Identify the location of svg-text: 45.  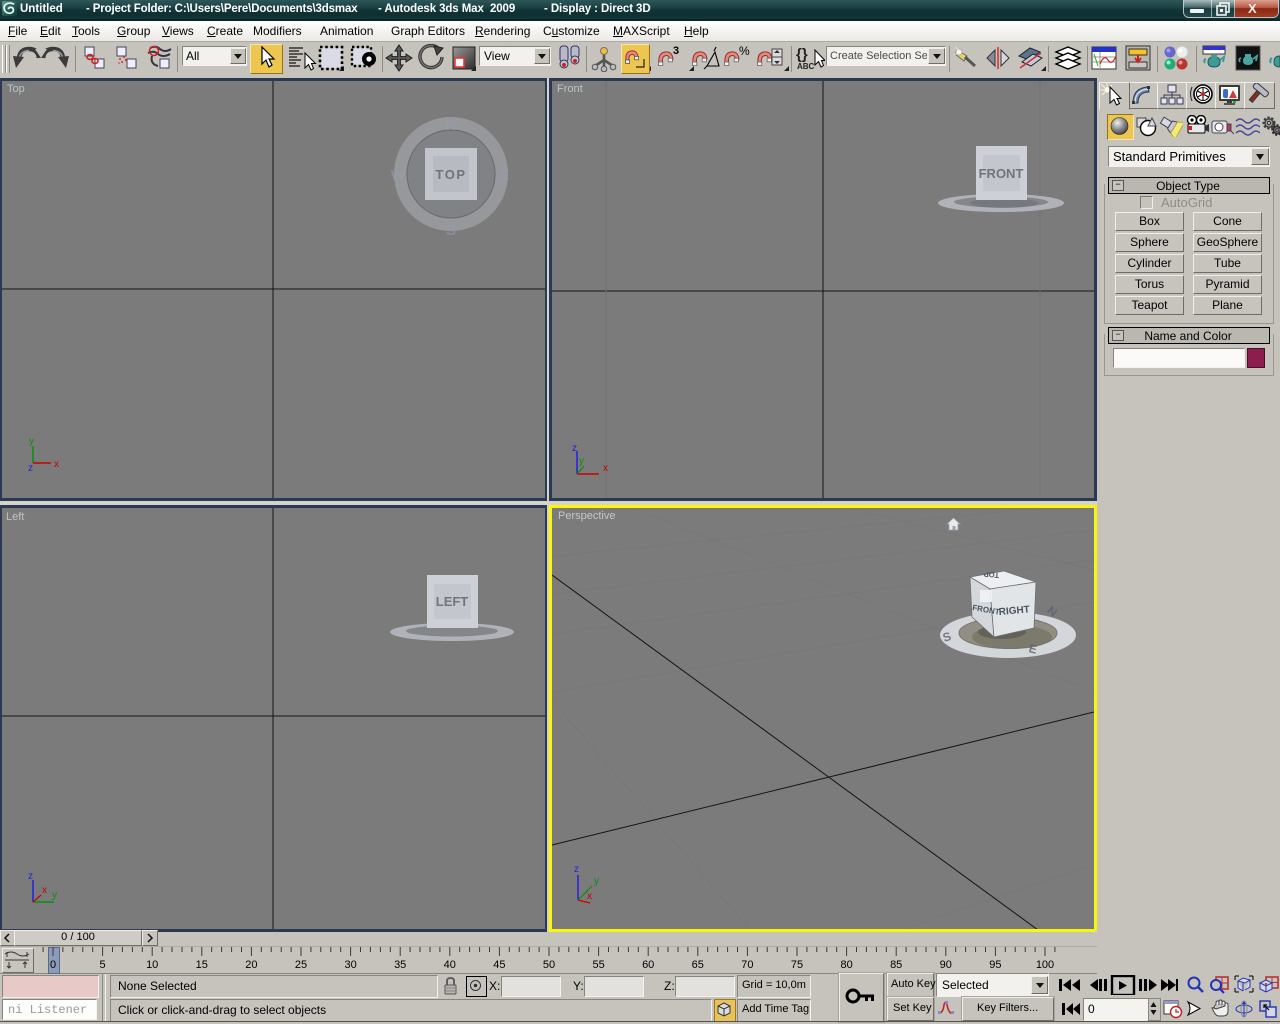
(499, 965).